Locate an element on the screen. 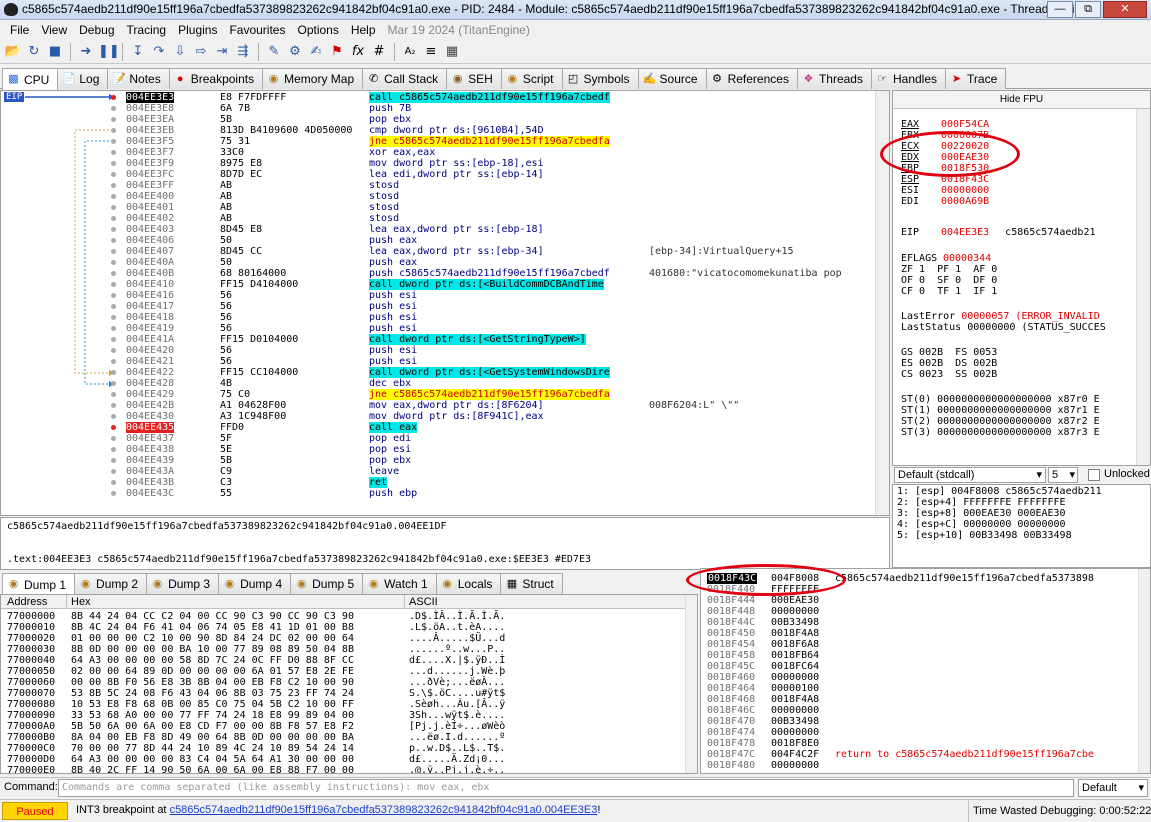  disasm-row: 004EE435 FFD0 call eax is located at coordinates (499, 427).